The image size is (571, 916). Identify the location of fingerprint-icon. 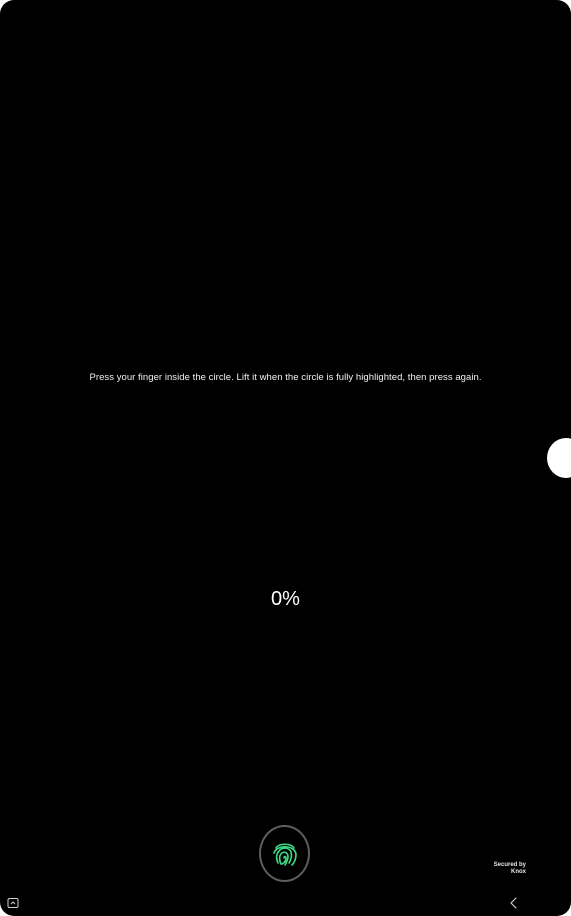
(284, 854).